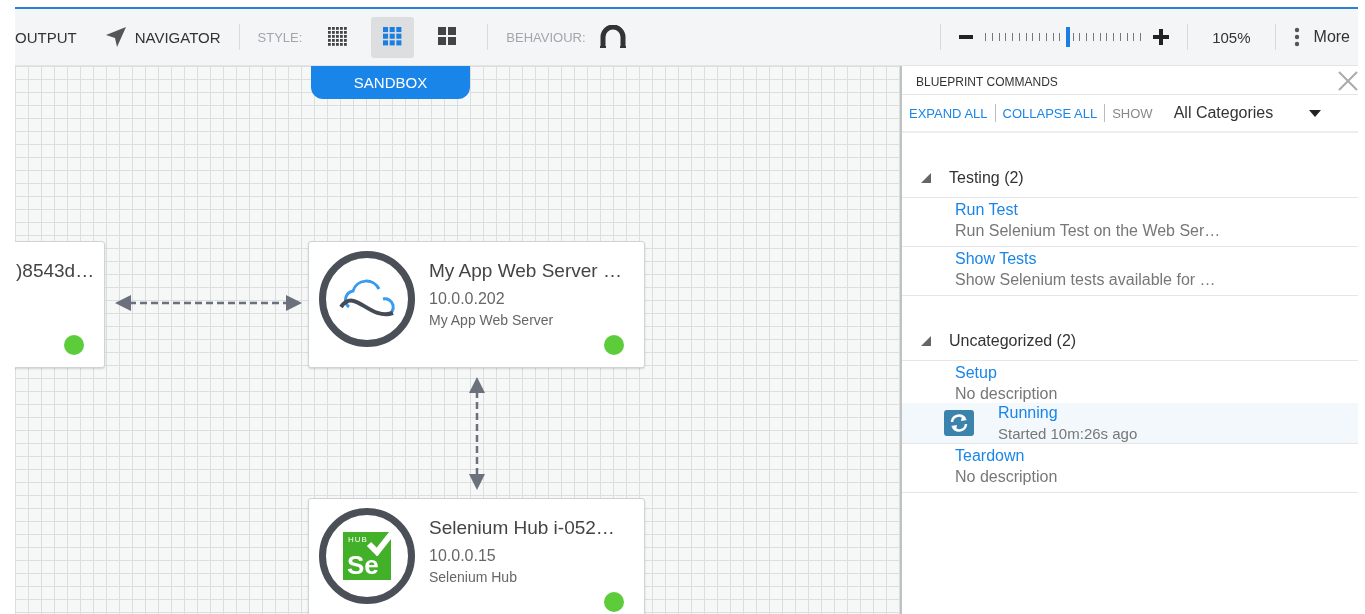 The height and width of the screenshot is (614, 1365). What do you see at coordinates (473, 577) in the screenshot?
I see `node-subtitle: Selenium Hub` at bounding box center [473, 577].